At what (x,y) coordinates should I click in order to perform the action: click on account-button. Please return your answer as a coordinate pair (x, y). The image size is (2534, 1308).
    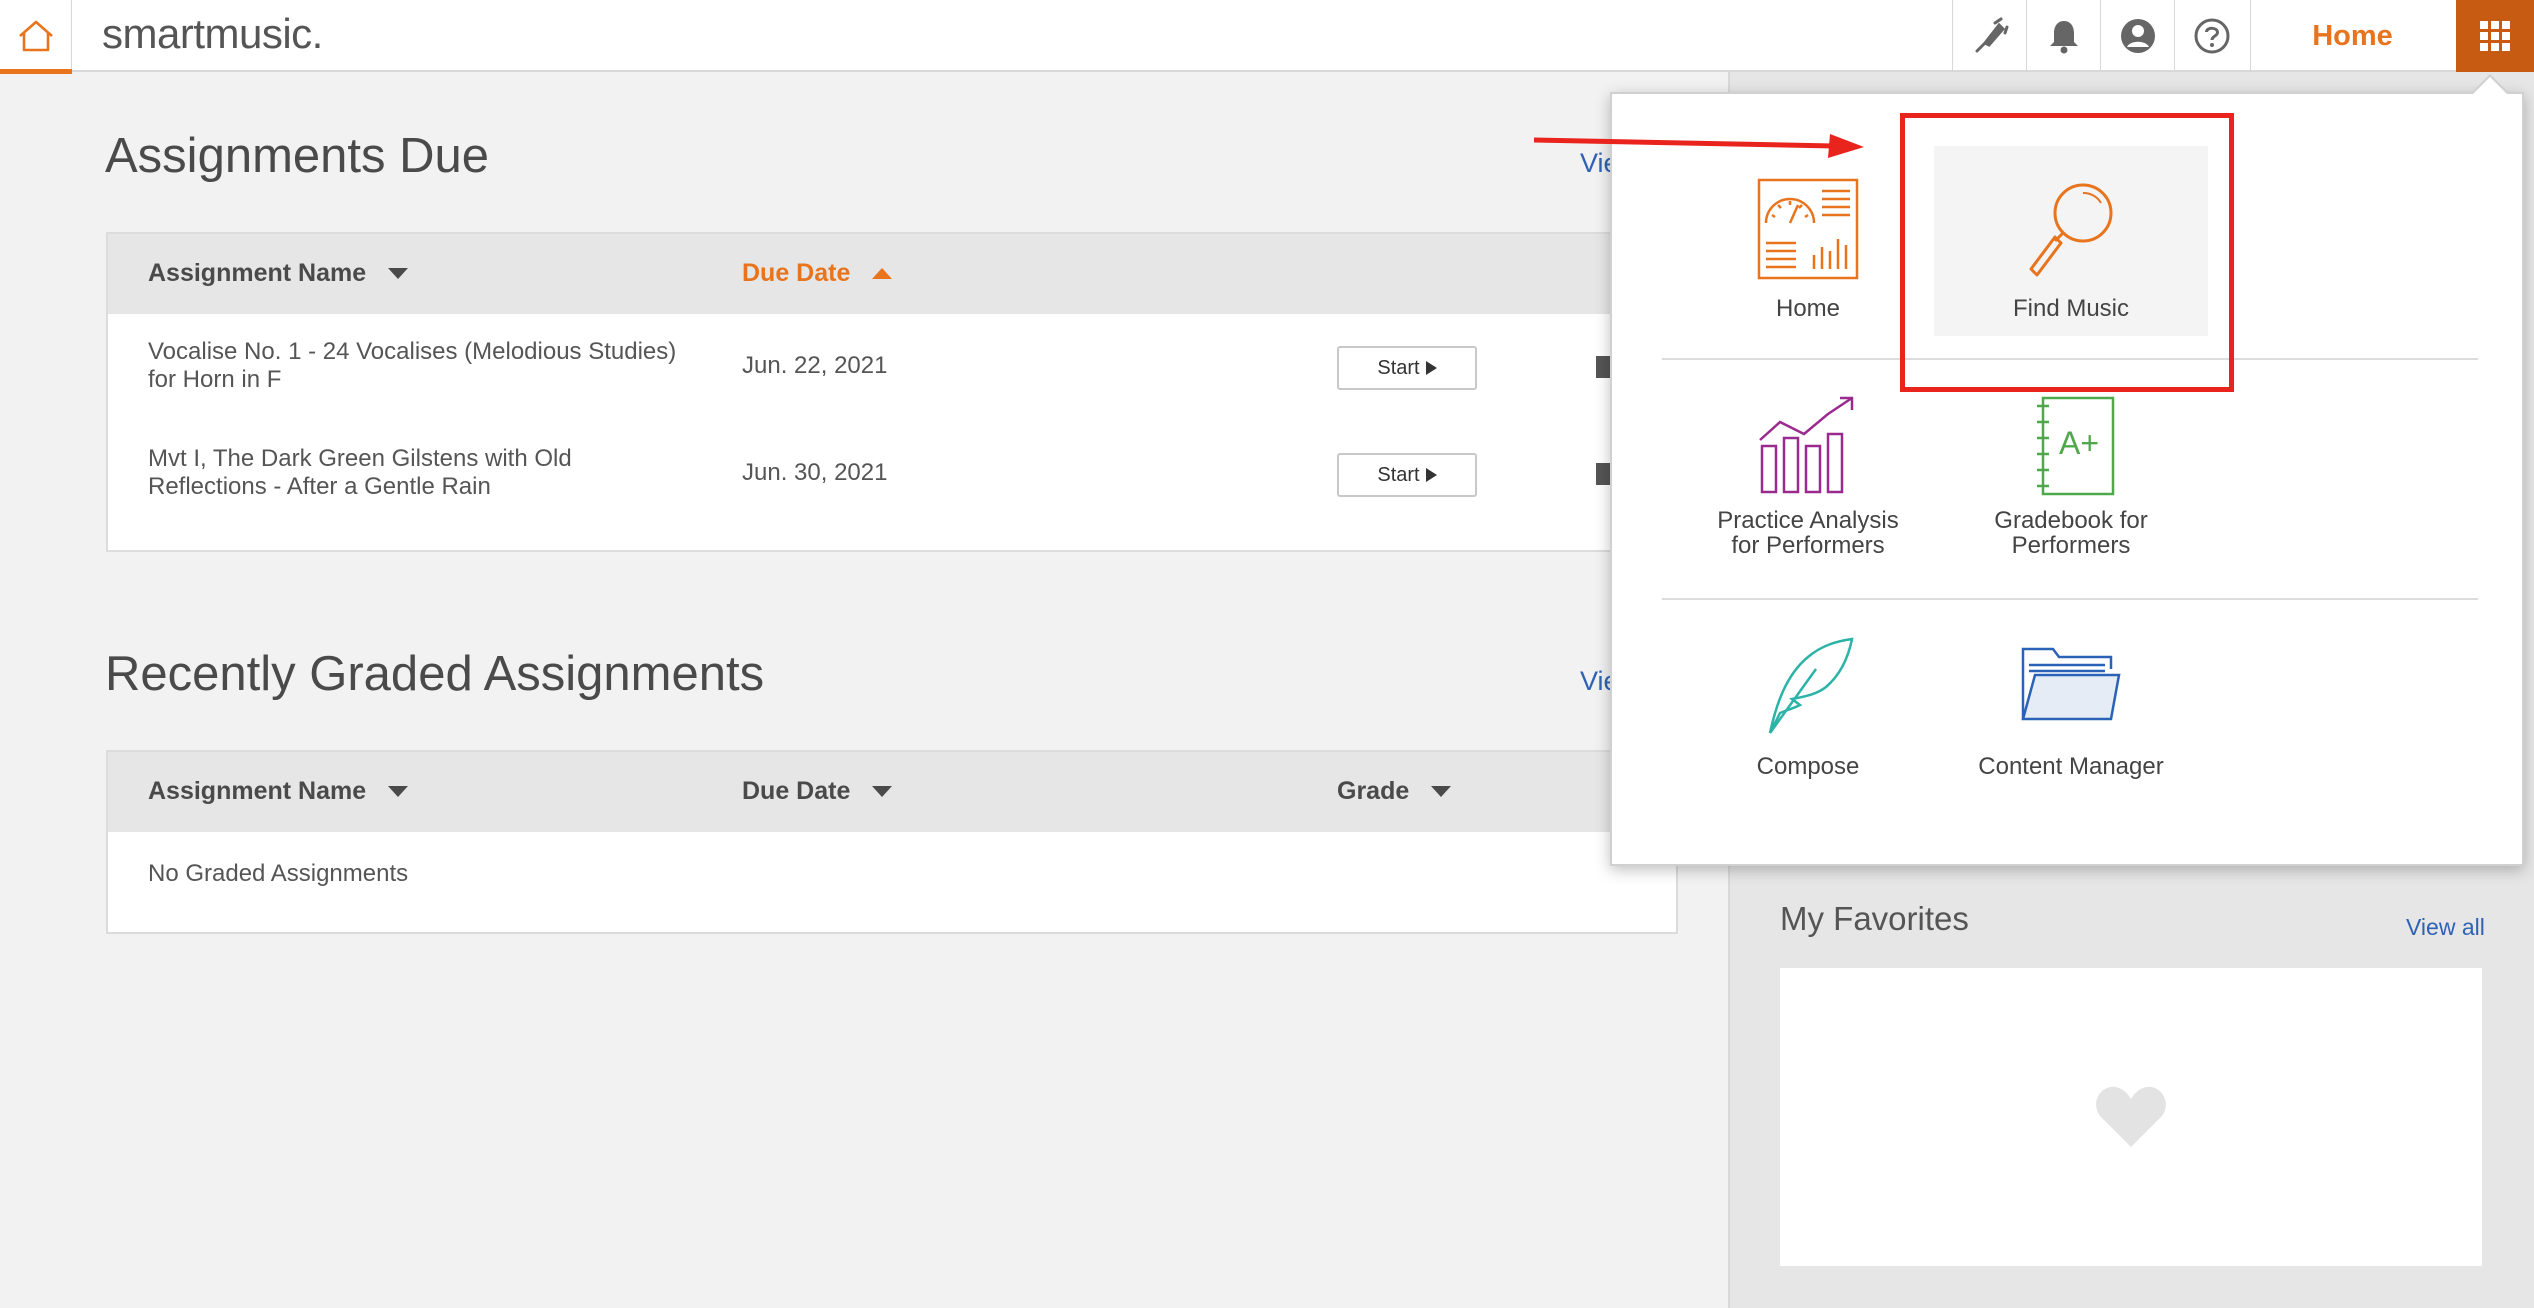
    Looking at the image, I should click on (2137, 36).